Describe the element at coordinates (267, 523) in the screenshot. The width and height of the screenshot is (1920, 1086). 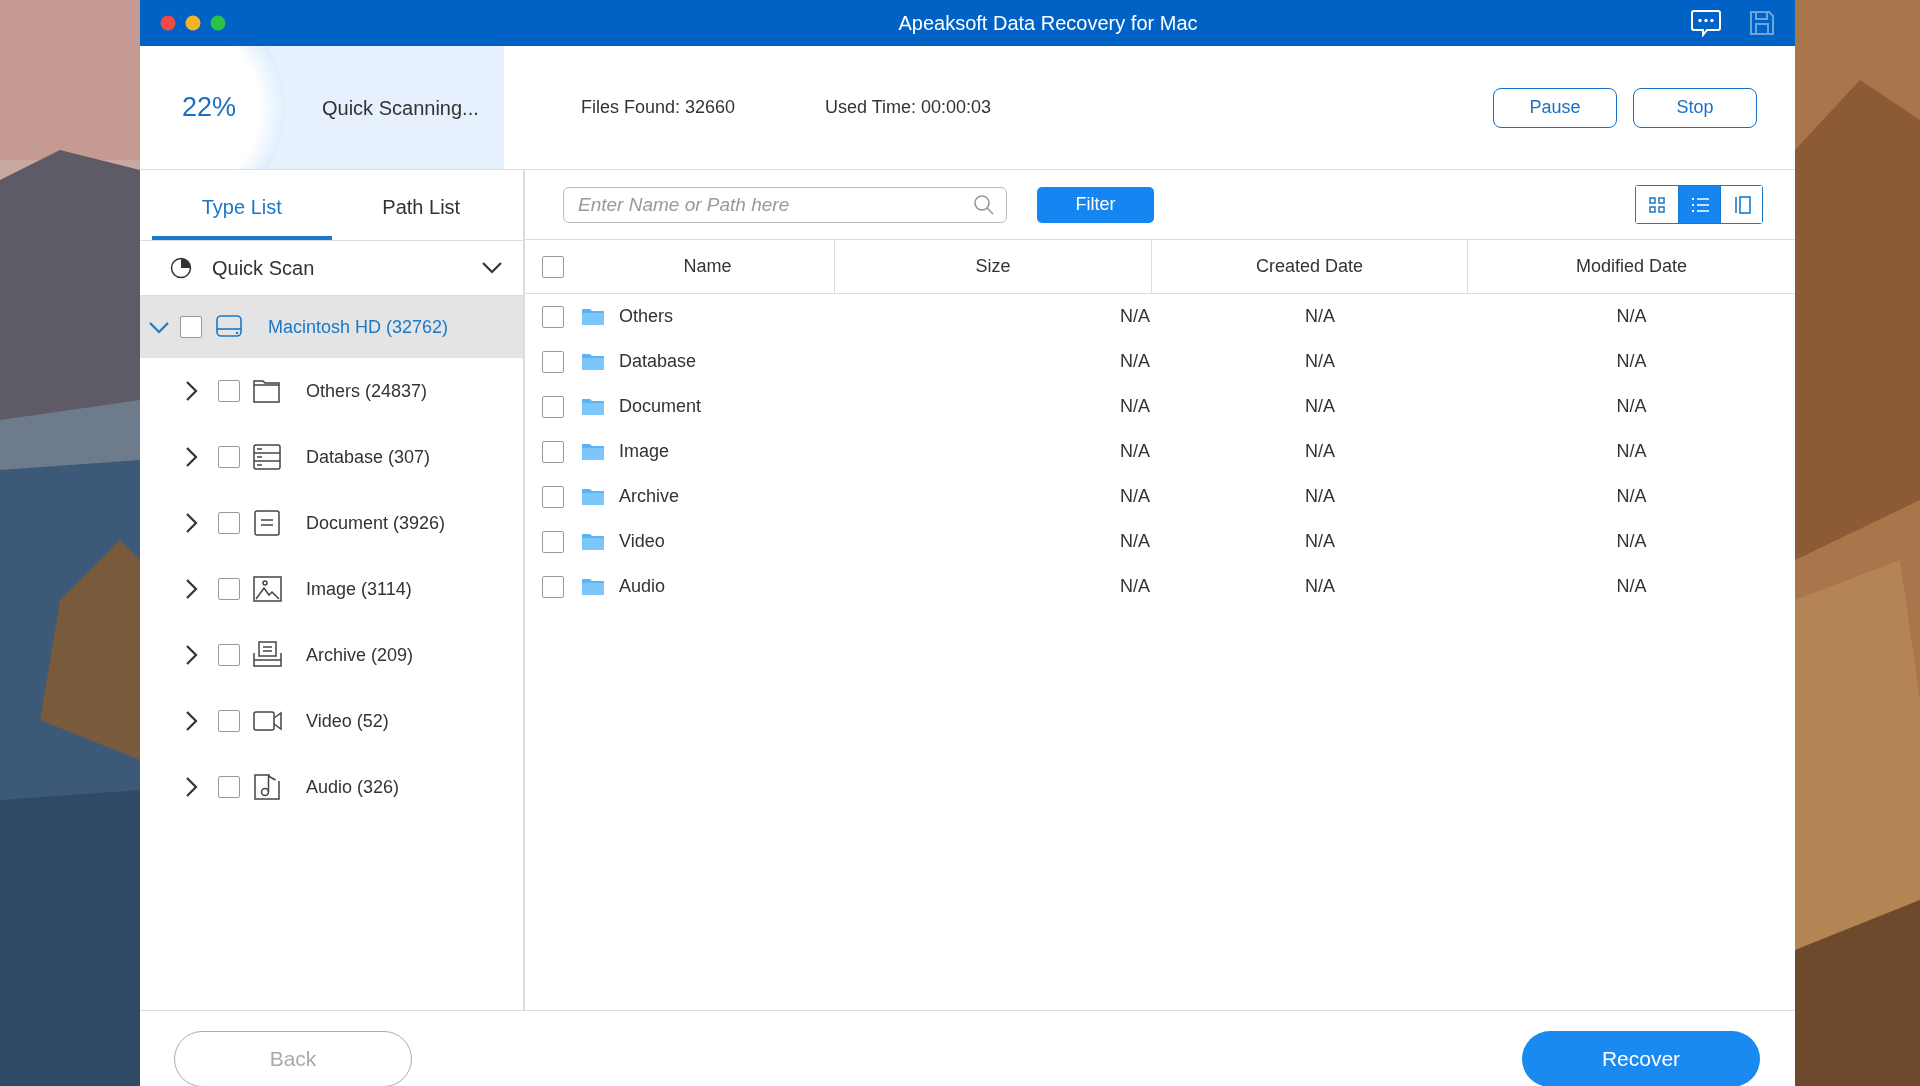
I see `document-icon` at that location.